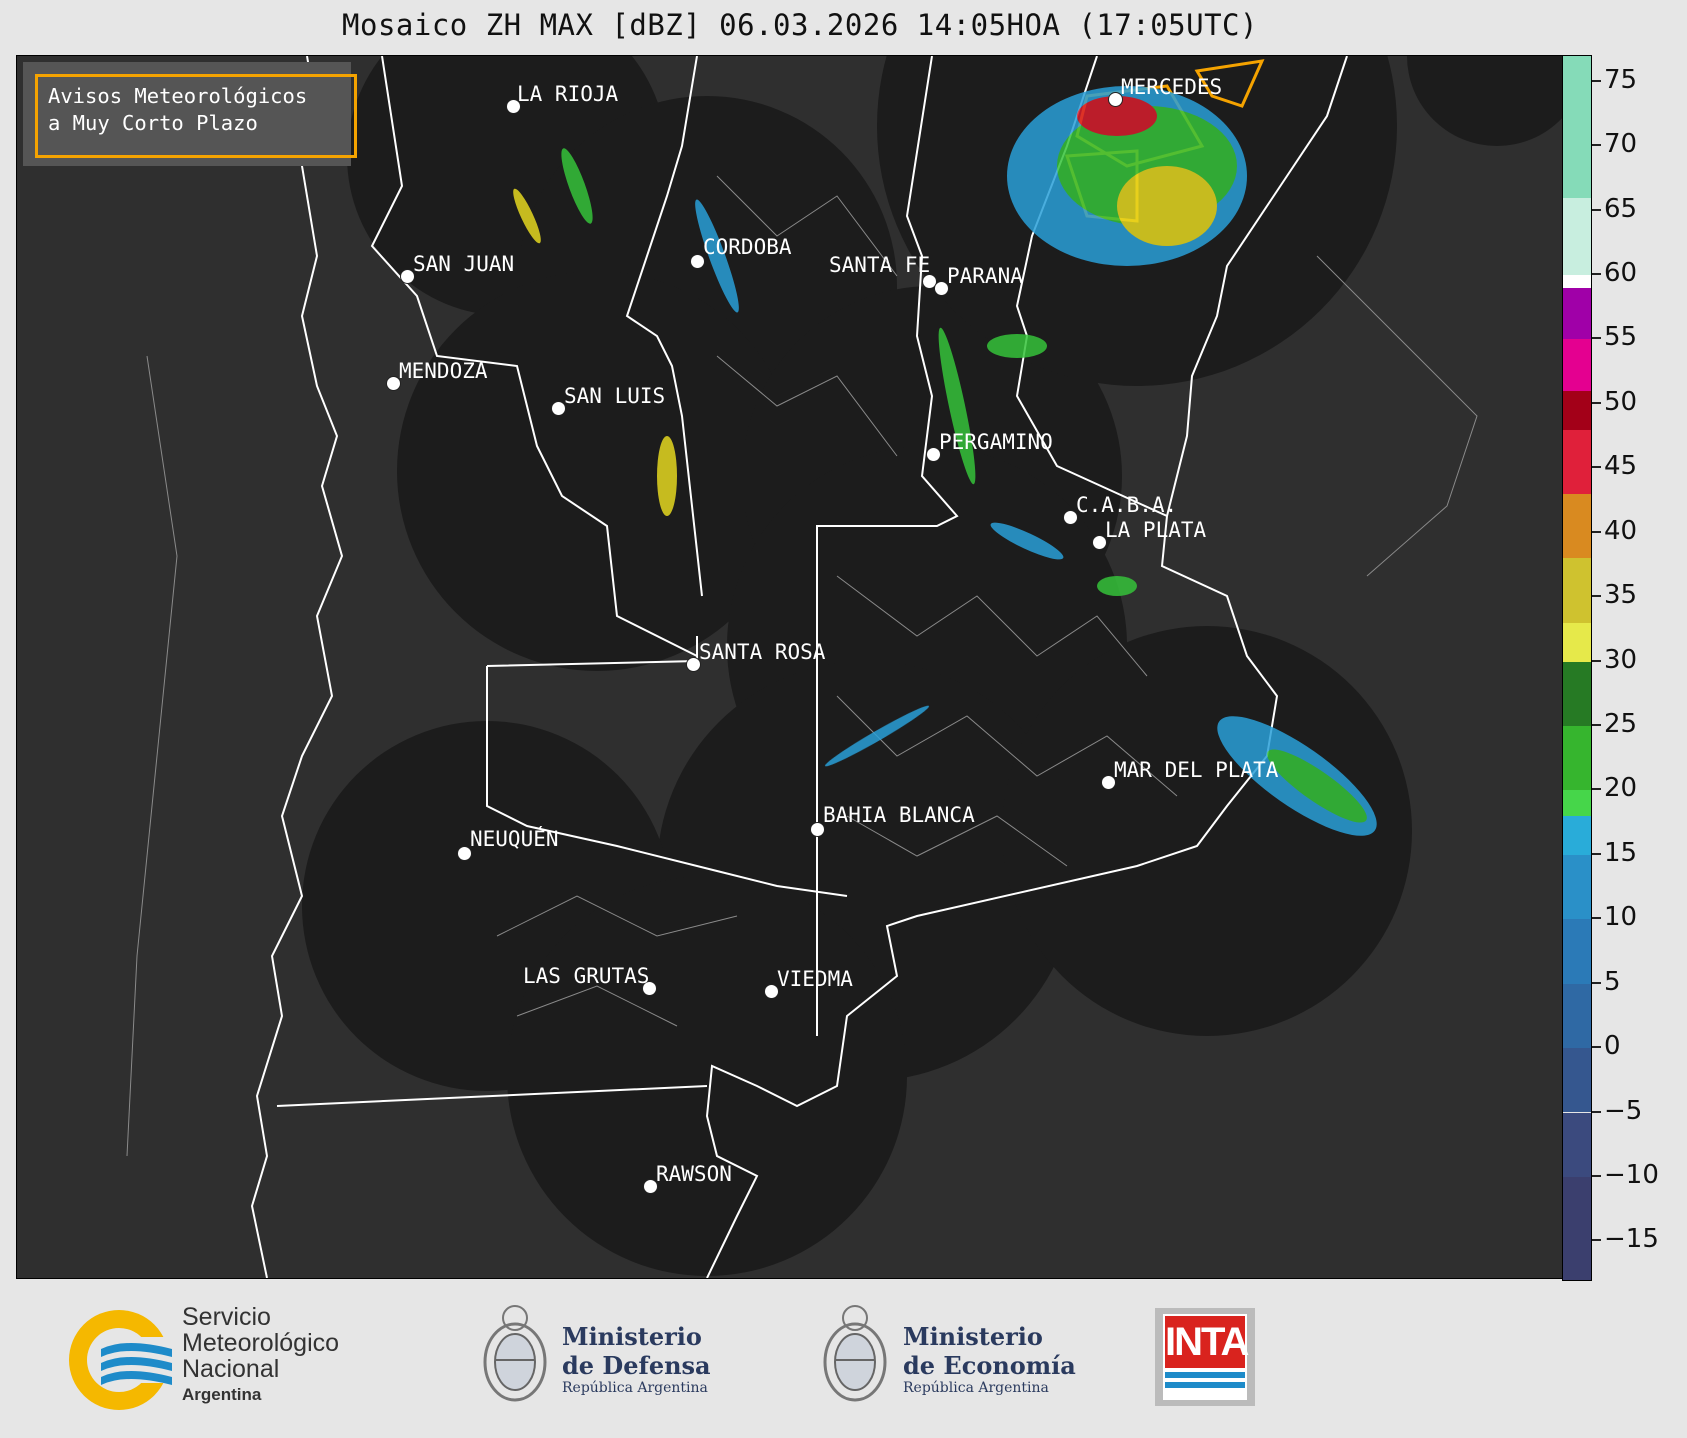  I want to click on smn-line-4: Argentina, so click(222, 1394).